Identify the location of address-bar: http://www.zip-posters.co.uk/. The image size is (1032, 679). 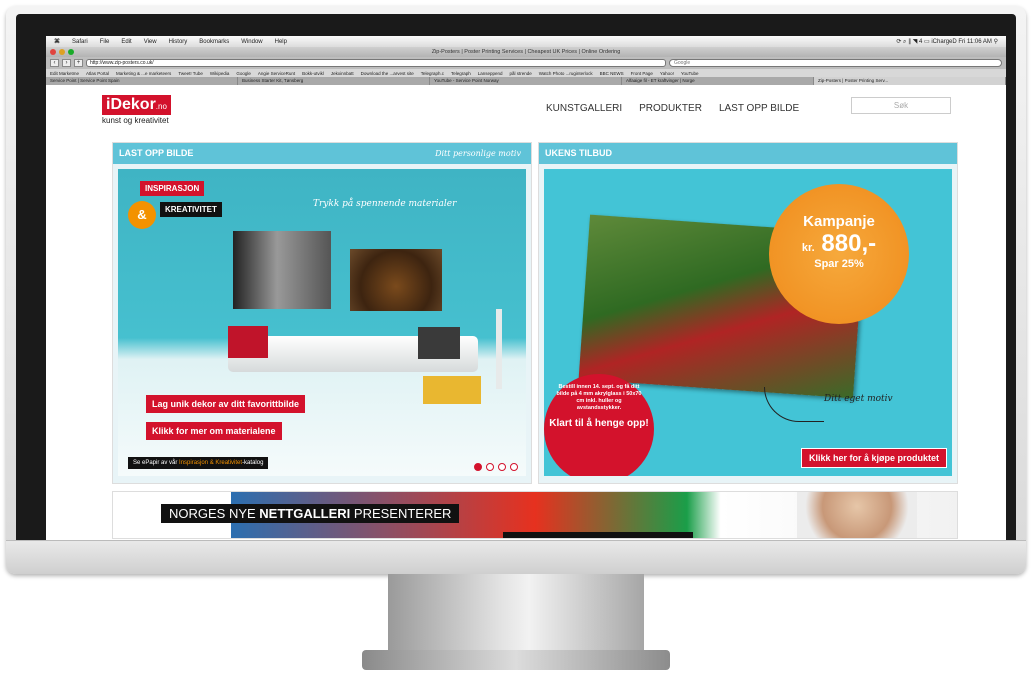
(376, 63).